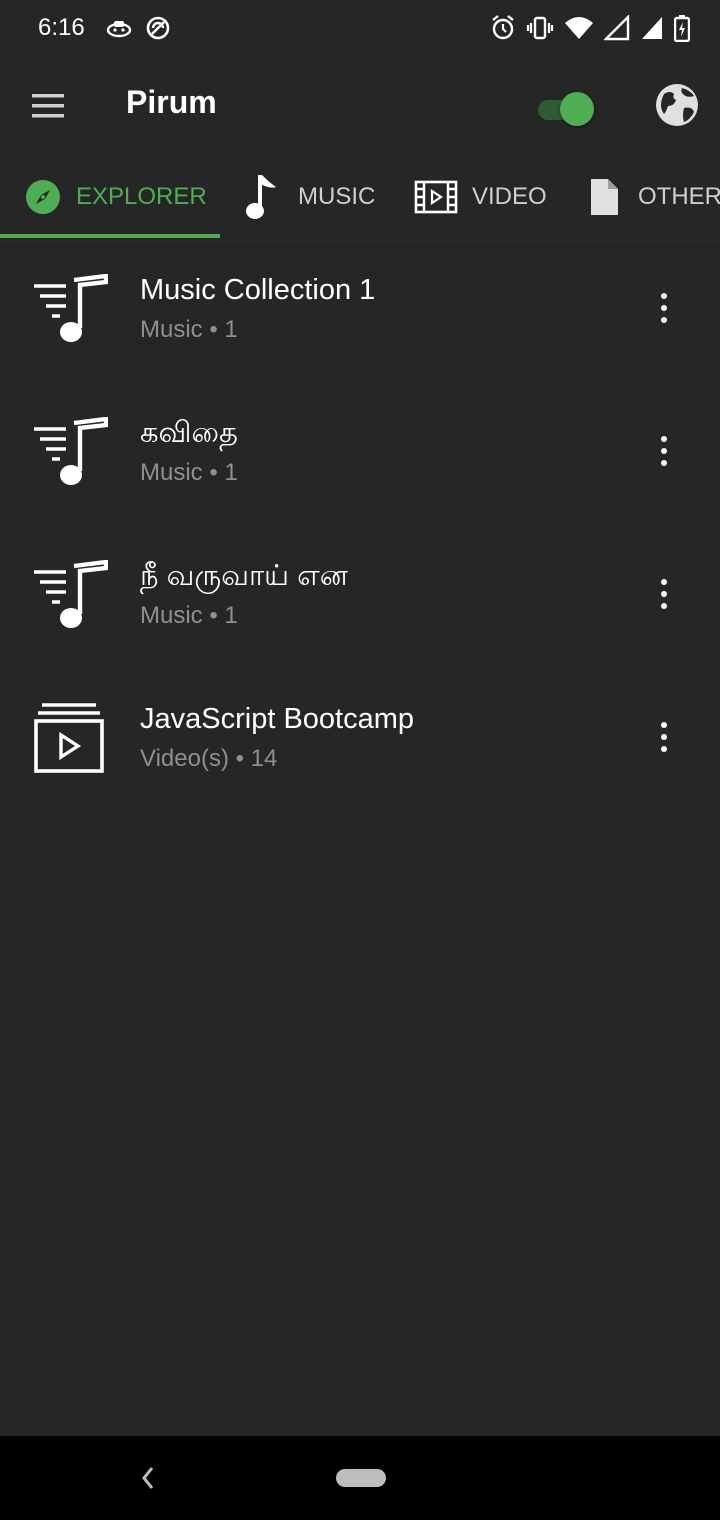  I want to click on item-title: நீ வருவாய் என, so click(244, 576).